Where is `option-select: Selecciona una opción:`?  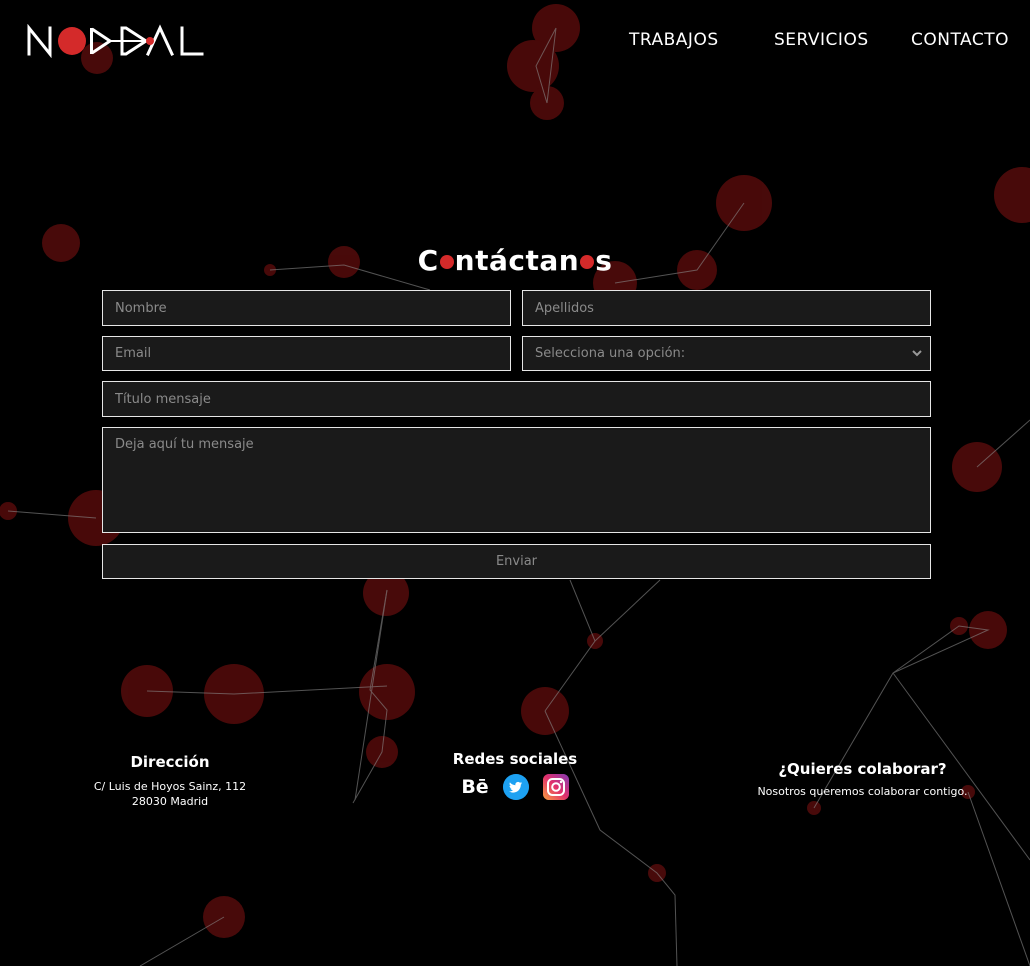
option-select: Selecciona una opción: is located at coordinates (726, 353).